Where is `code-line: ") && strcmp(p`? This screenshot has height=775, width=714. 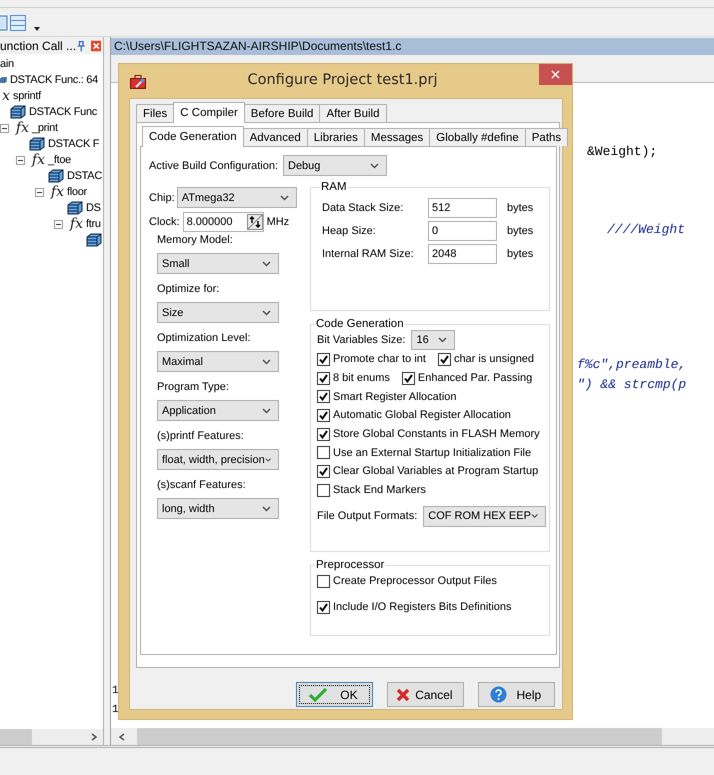
code-line: ") && strcmp(p is located at coordinates (631, 385).